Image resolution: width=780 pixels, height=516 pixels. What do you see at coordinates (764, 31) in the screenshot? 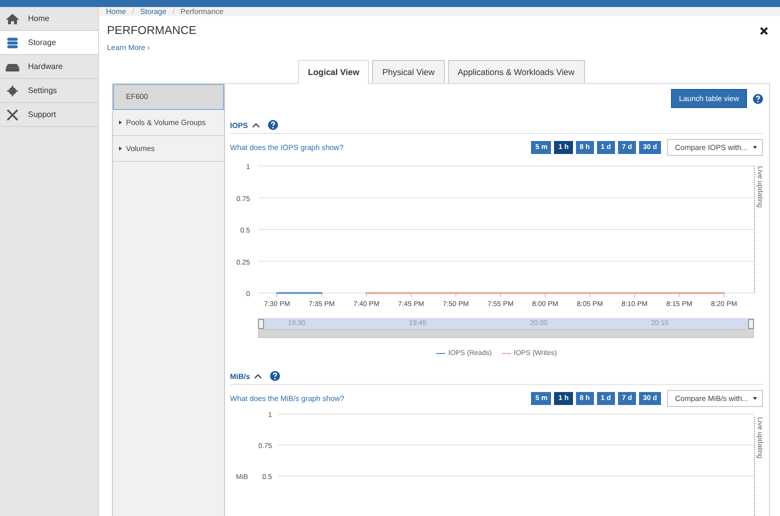
I see `close-icon` at bounding box center [764, 31].